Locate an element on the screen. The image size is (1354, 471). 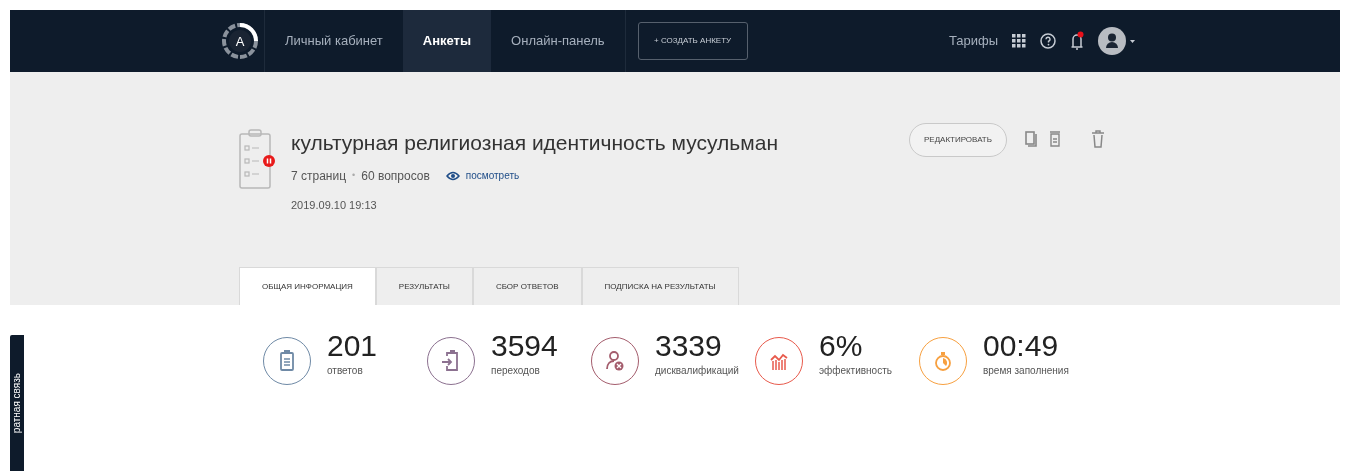
stat-label: дисквалификаций is located at coordinates (697, 371).